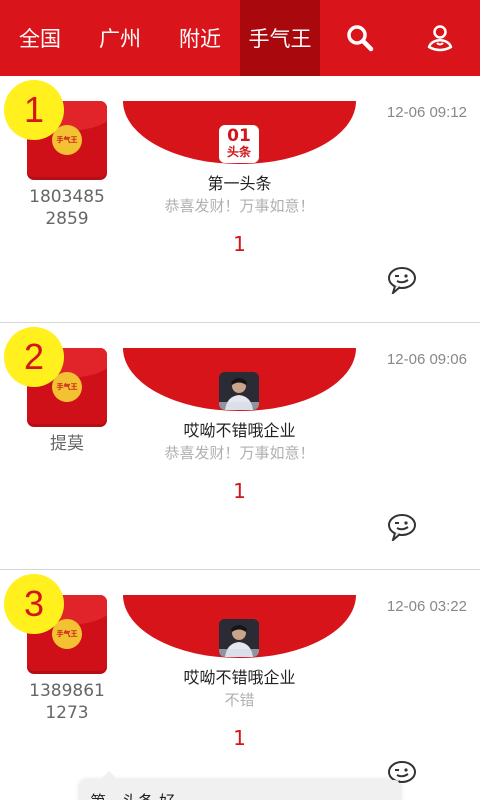  I want to click on brand-logo: 01 头条, so click(239, 144).